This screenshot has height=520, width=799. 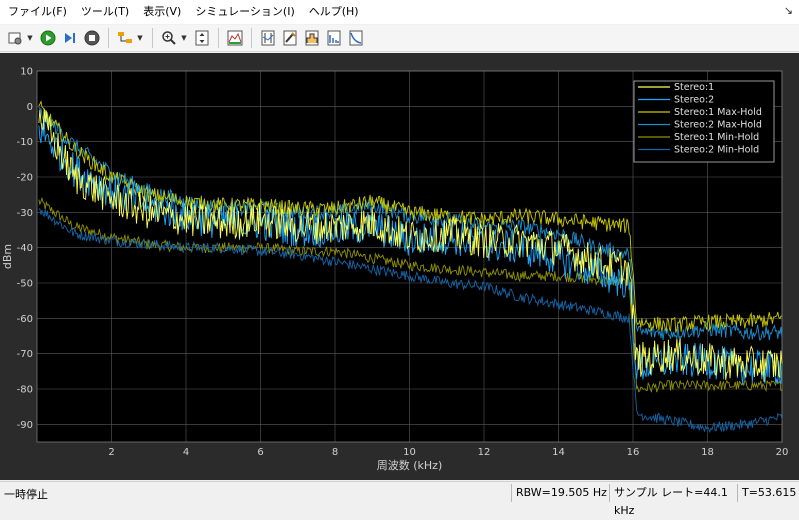 What do you see at coordinates (140, 38) in the screenshot?
I see `triggers-dropdown-icon: ▼` at bounding box center [140, 38].